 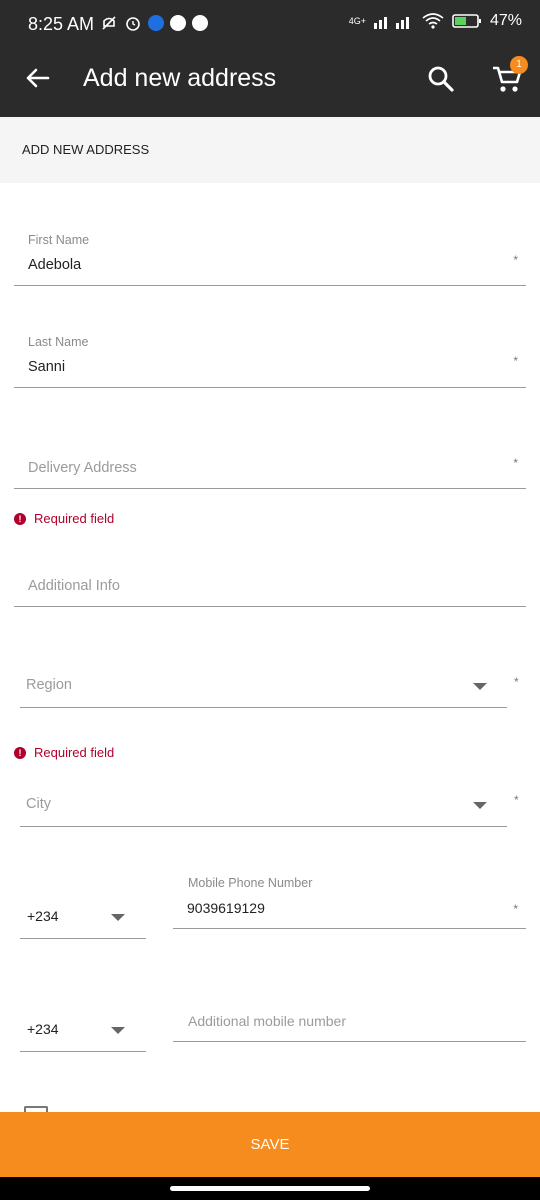 I want to click on first-name-label: First Name, so click(x=59, y=240).